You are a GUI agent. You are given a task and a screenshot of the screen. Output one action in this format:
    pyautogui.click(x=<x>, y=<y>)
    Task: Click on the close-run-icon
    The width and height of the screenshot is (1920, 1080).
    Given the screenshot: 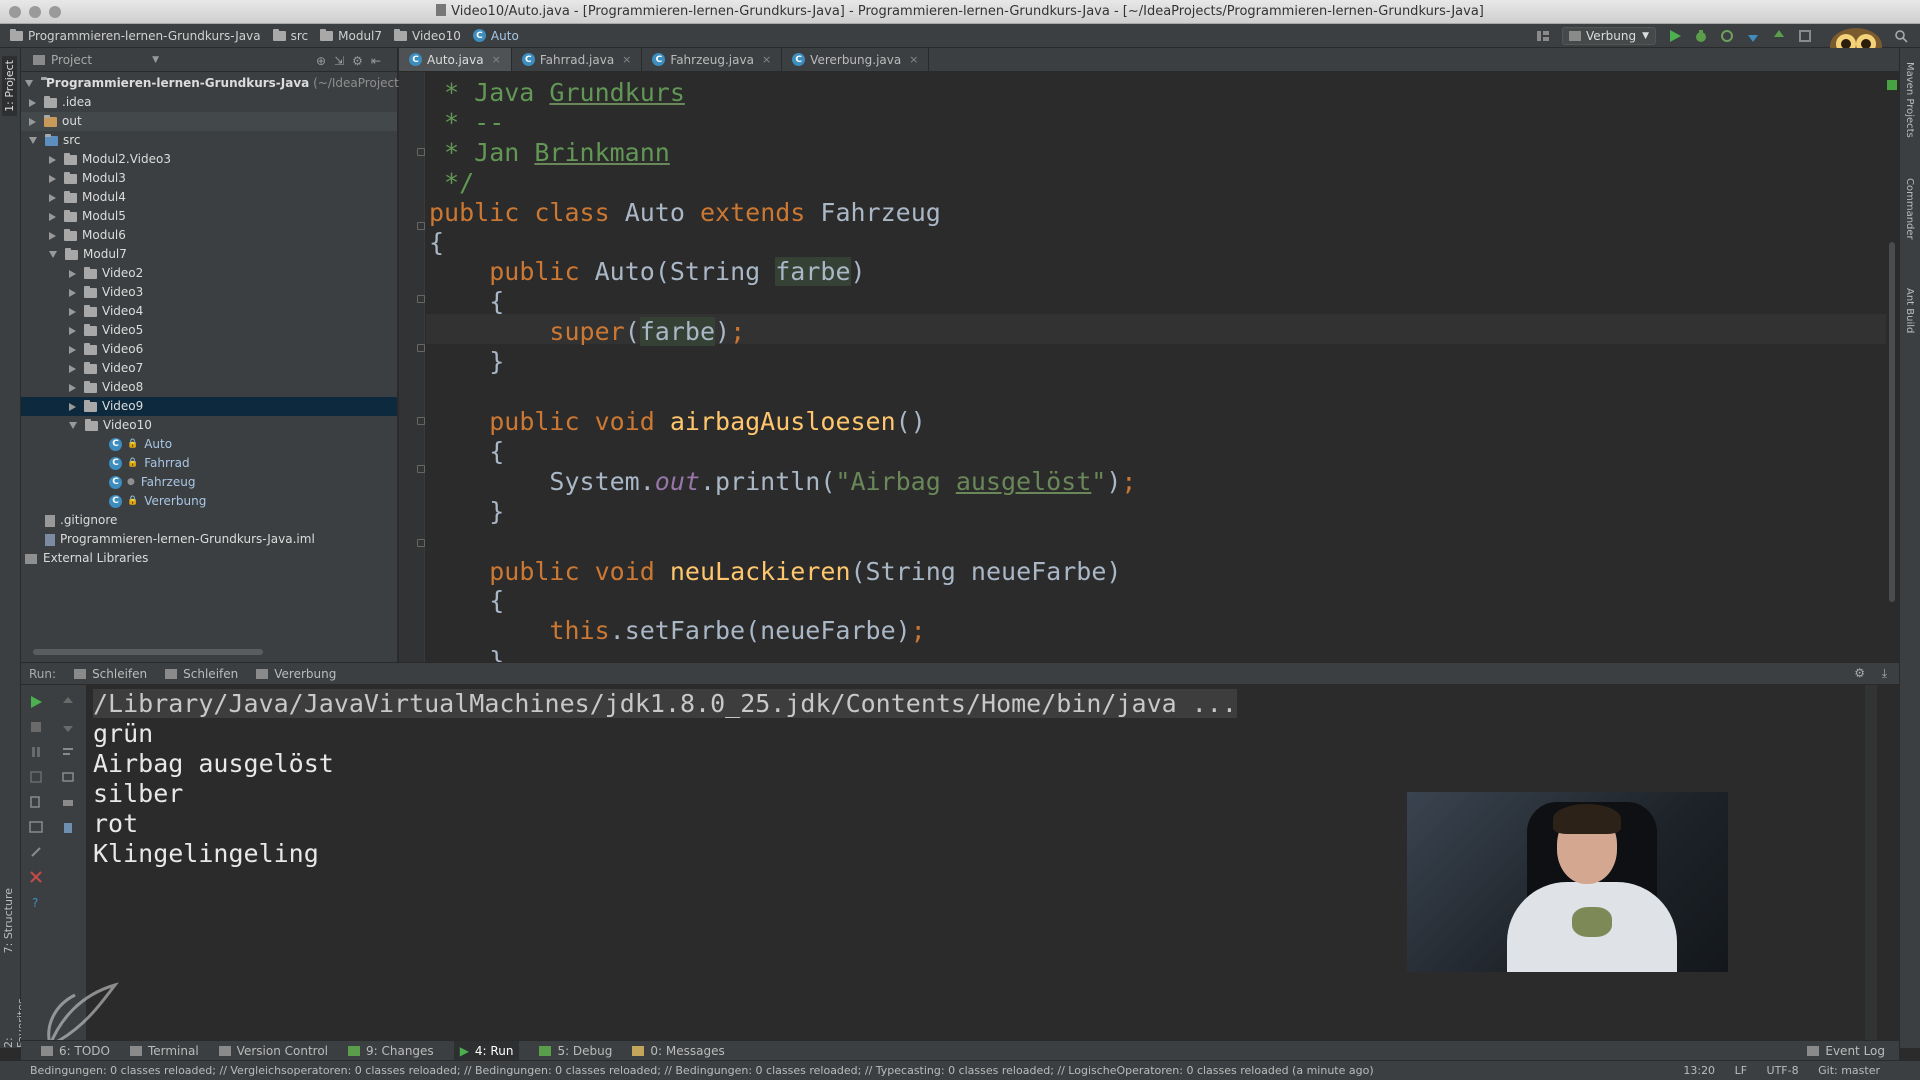 What is the action you would take?
    pyautogui.click(x=36, y=877)
    